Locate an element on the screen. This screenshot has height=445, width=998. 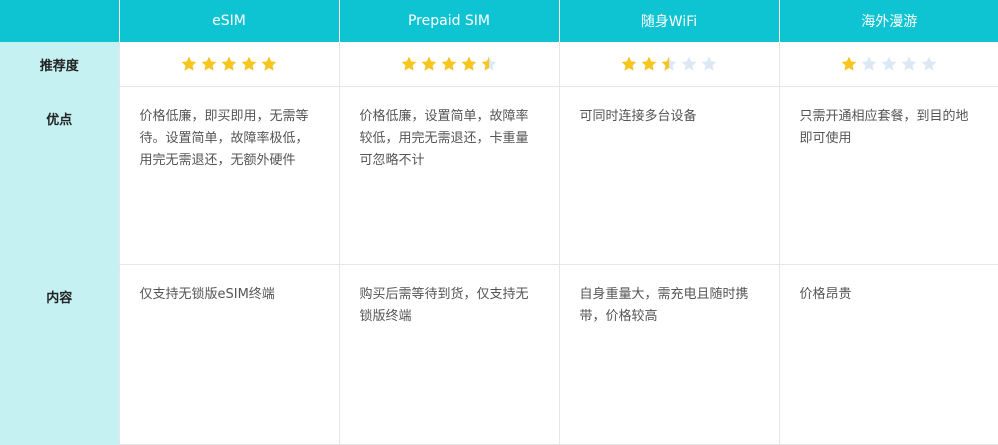
column-header-prepaid-sim: Prepaid SIM is located at coordinates (448, 21).